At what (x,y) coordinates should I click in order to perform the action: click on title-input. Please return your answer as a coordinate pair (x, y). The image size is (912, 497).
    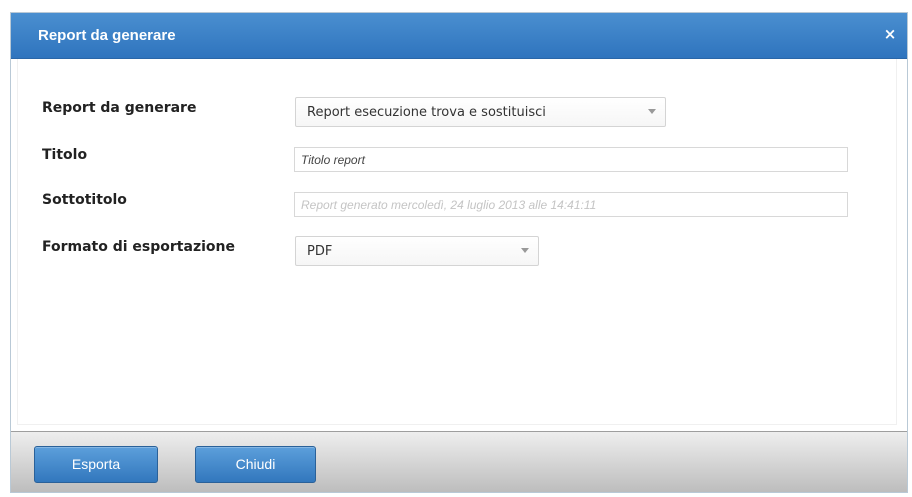
    Looking at the image, I should click on (571, 159).